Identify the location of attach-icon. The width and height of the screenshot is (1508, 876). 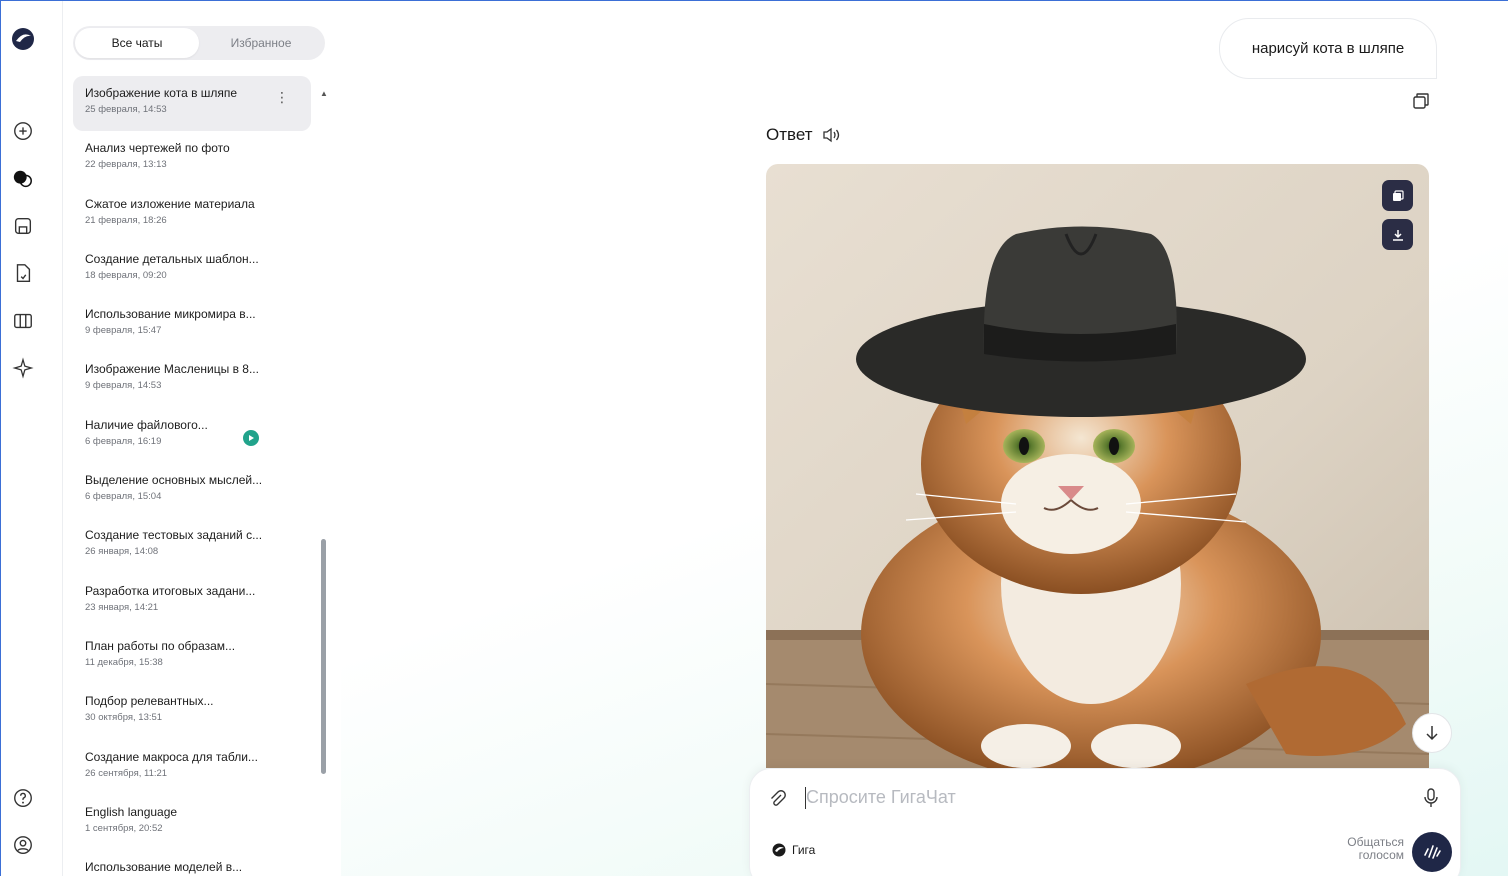
(778, 799).